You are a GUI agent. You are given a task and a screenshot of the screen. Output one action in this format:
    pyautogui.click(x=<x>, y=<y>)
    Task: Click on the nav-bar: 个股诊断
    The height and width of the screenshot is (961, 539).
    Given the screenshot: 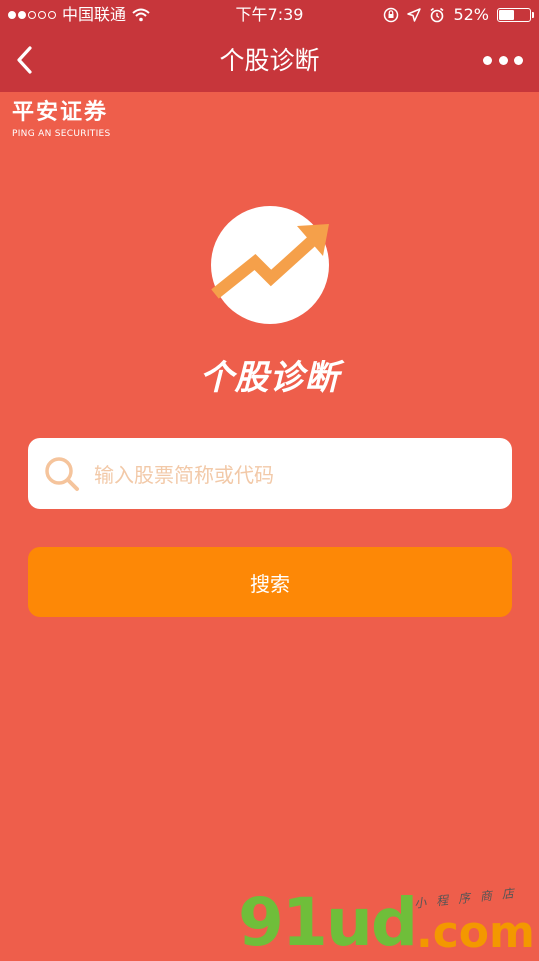 What is the action you would take?
    pyautogui.click(x=269, y=61)
    